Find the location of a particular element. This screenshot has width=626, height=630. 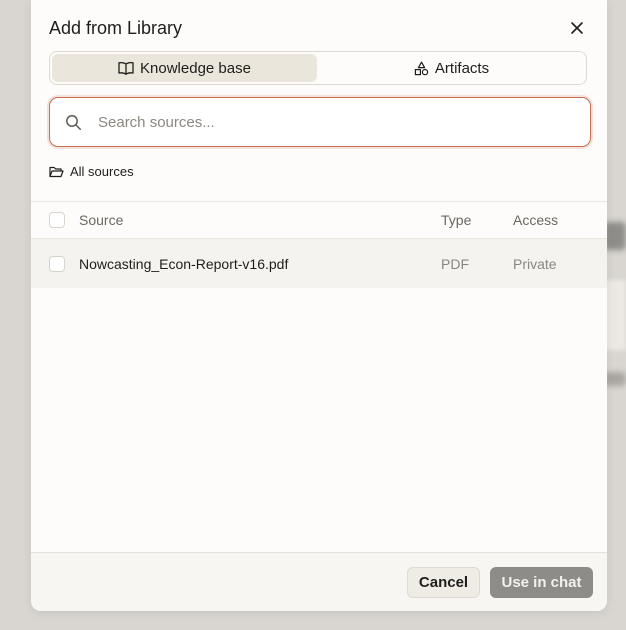

shapes-icon is located at coordinates (421, 68).